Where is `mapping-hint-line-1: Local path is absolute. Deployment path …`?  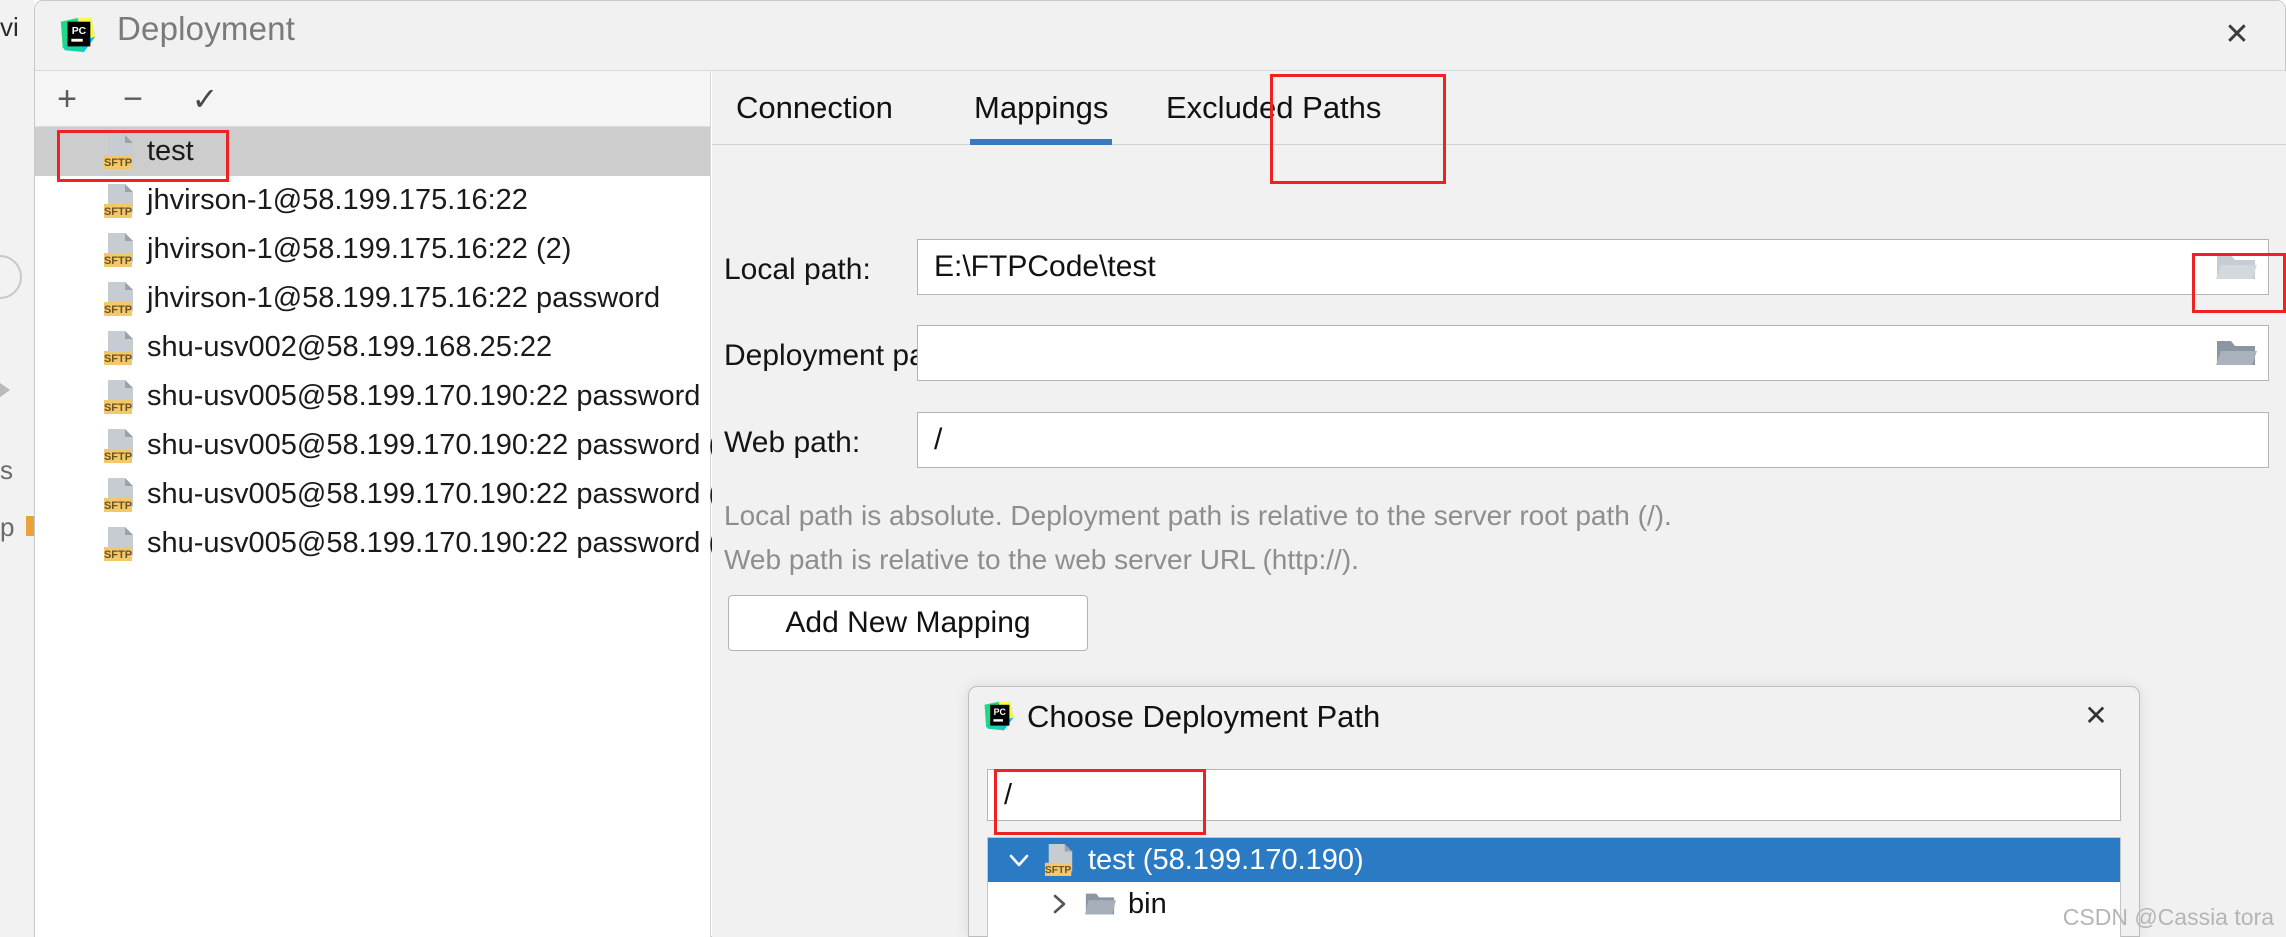
mapping-hint-line-1: Local path is absolute. Deployment path … is located at coordinates (1198, 515).